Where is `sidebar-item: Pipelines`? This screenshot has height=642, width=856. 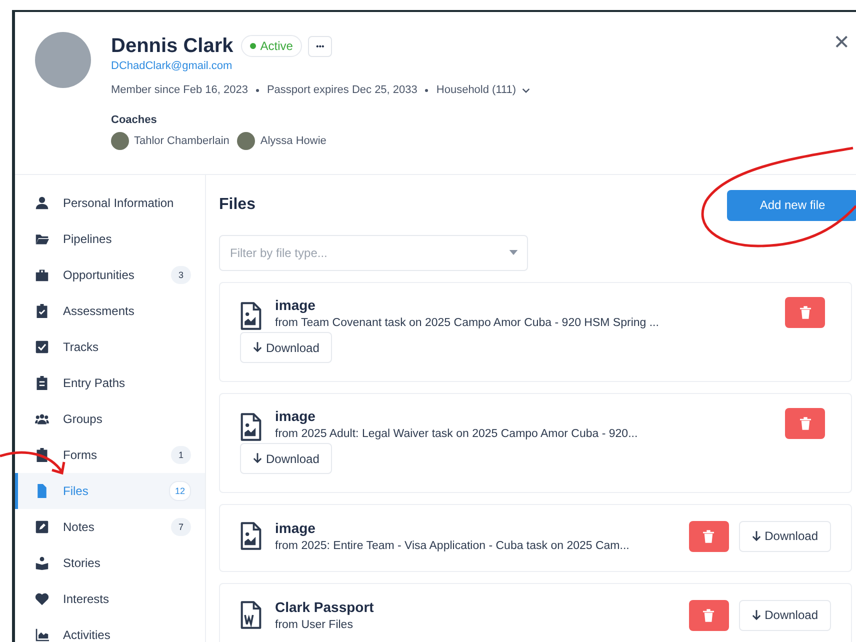 sidebar-item: Pipelines is located at coordinates (110, 239).